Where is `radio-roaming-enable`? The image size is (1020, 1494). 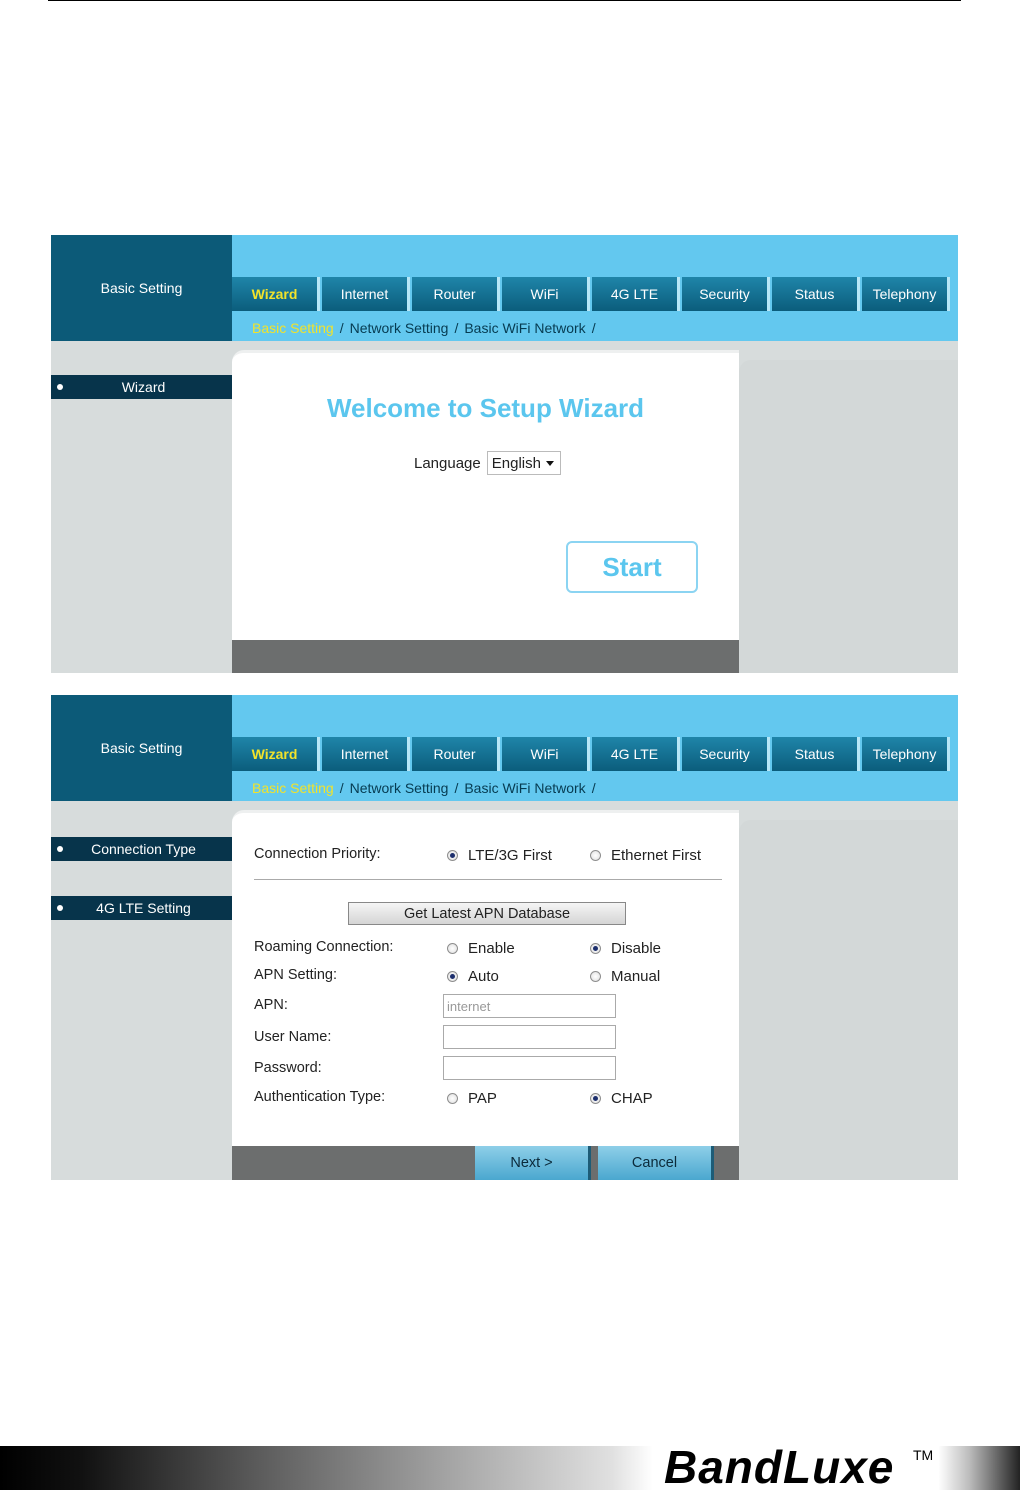 radio-roaming-enable is located at coordinates (452, 948).